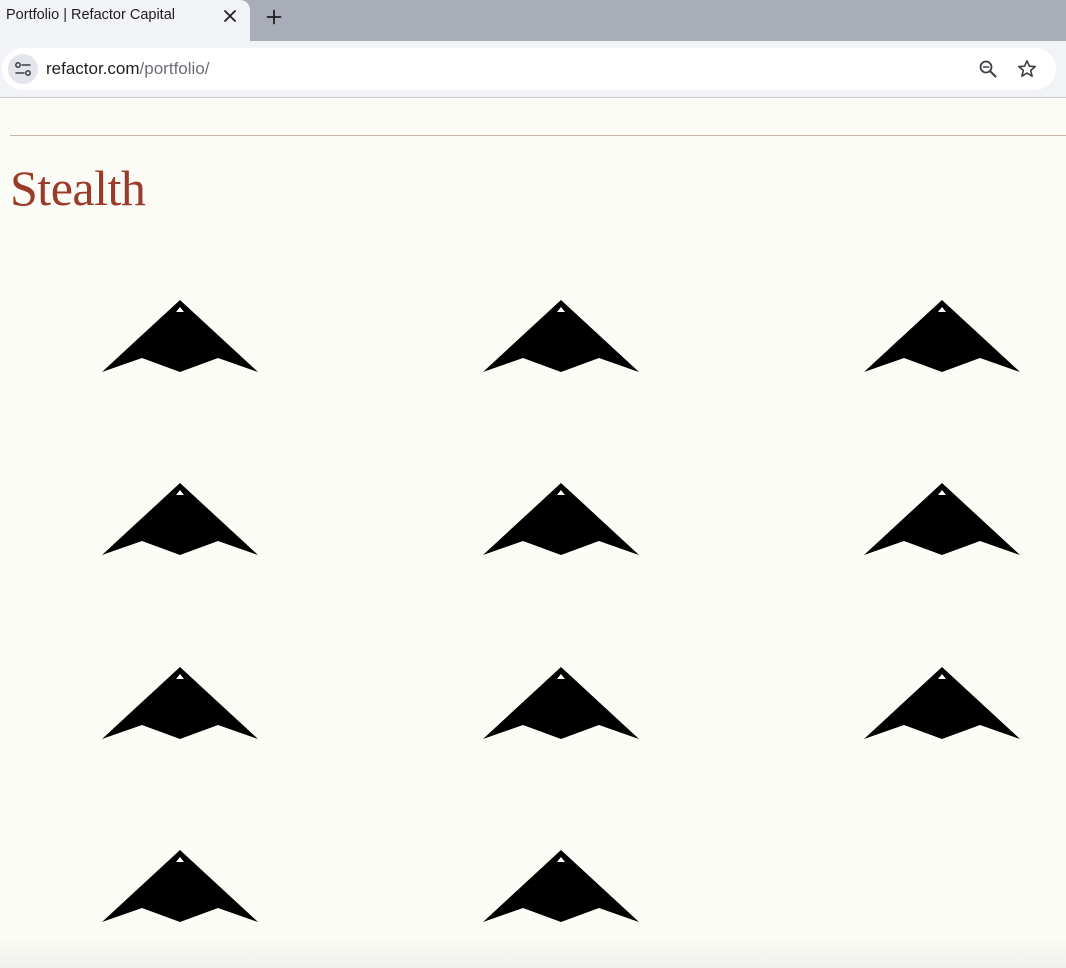  Describe the element at coordinates (78, 188) in the screenshot. I see `section-title: Stealth` at that location.